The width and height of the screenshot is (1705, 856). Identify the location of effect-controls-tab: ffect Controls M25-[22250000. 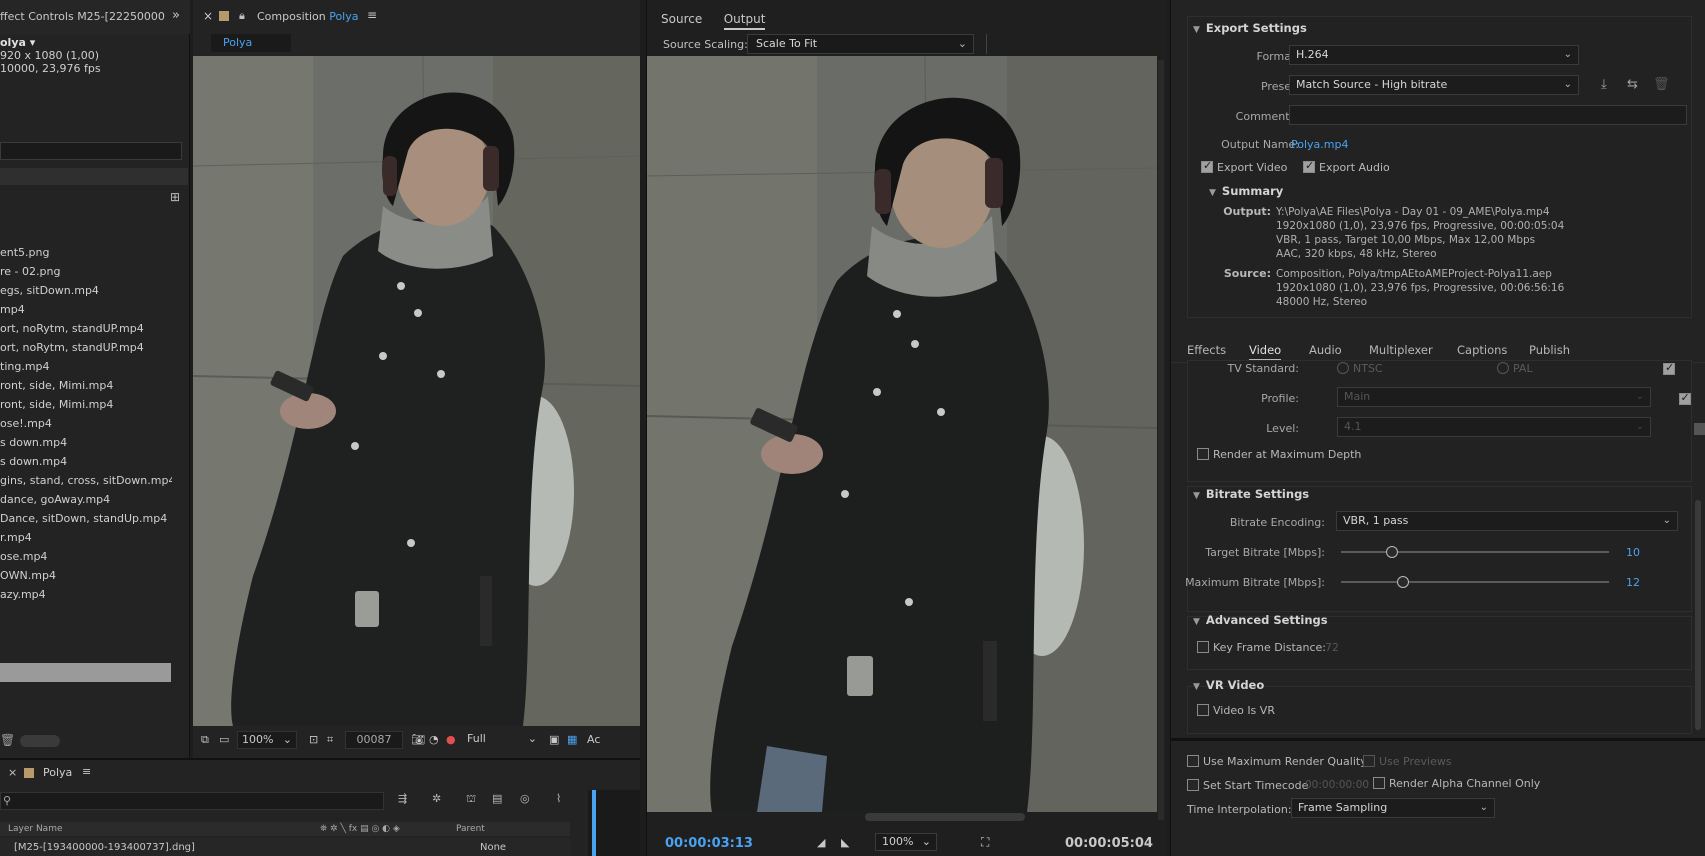
(82, 16).